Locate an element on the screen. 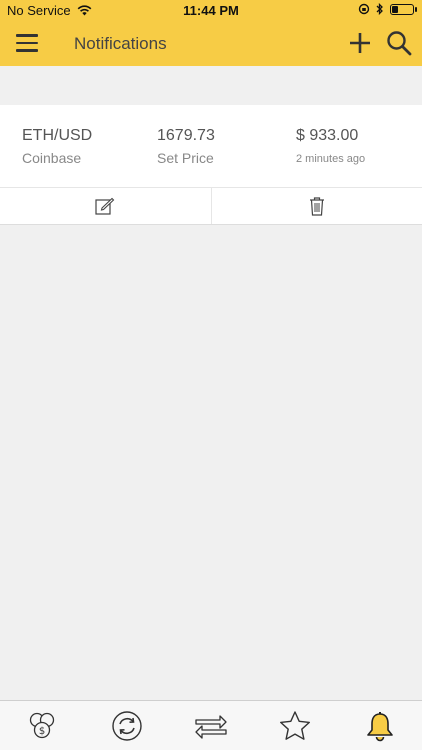 Image resolution: width=422 pixels, height=750 pixels. set-price-label: Set Price is located at coordinates (185, 158).